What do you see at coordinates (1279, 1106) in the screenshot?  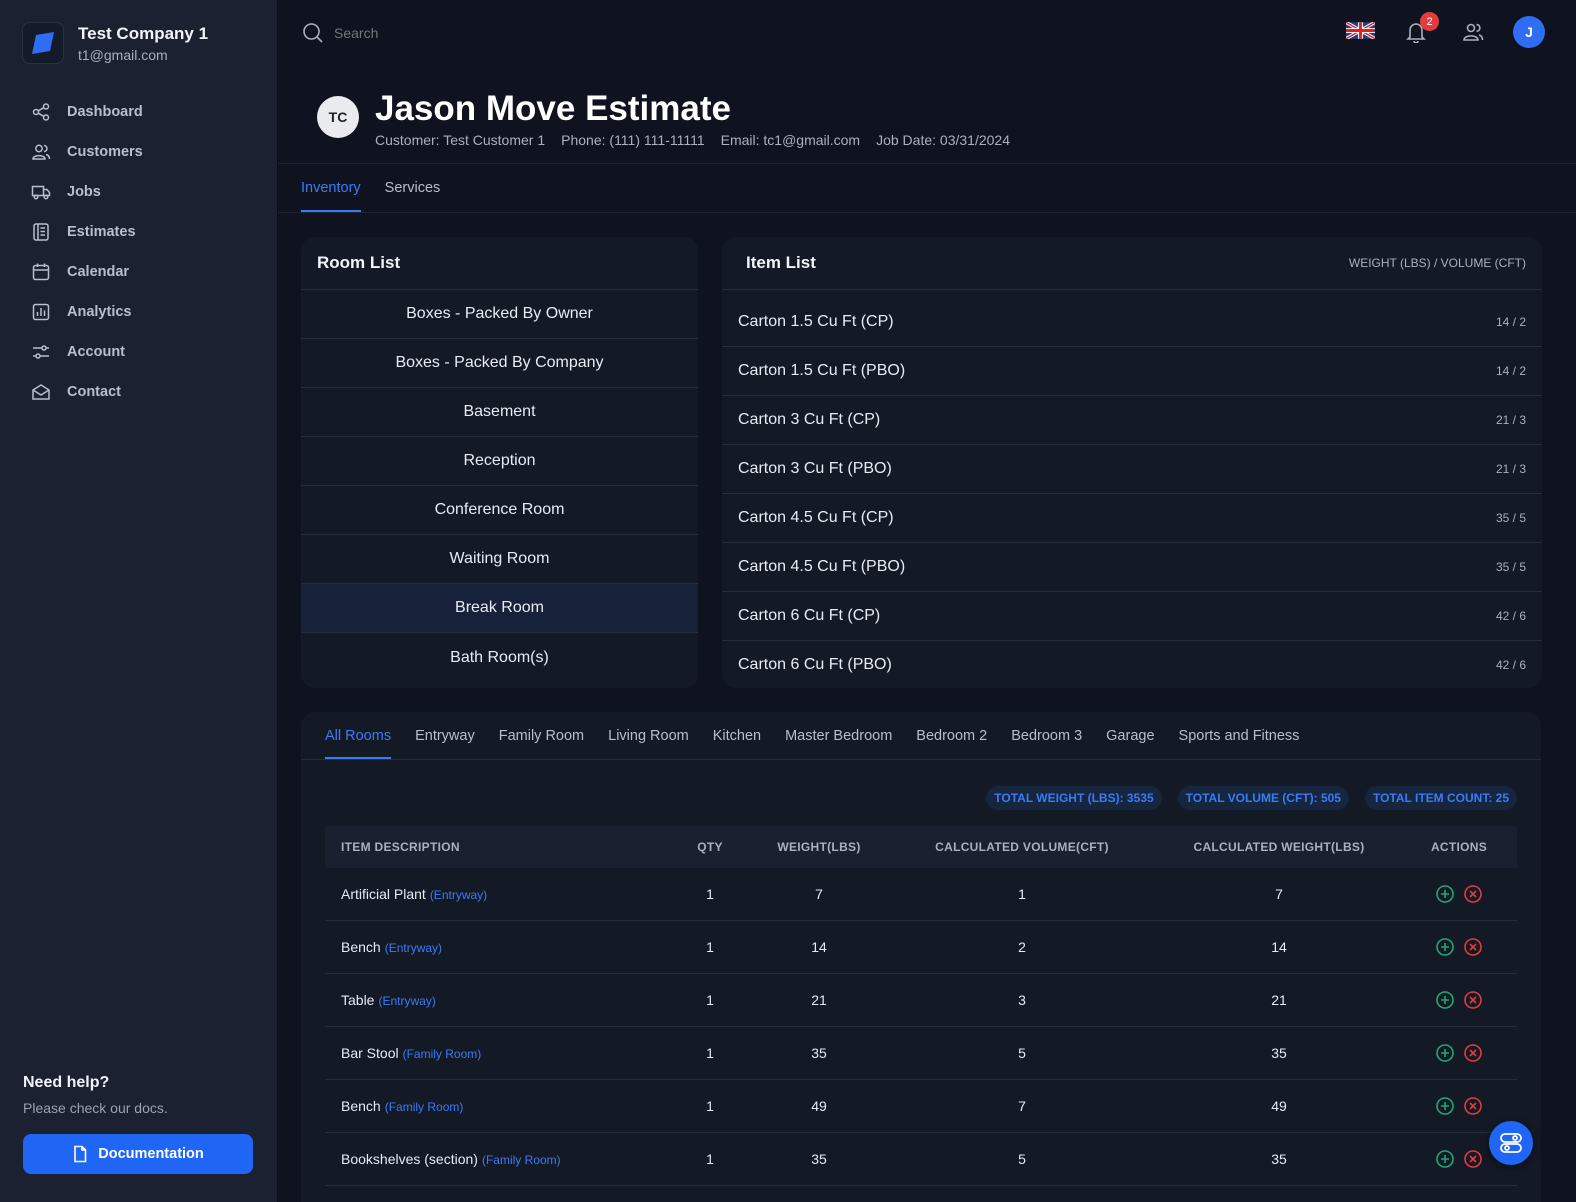 I see `item-calculated-weight: 49` at bounding box center [1279, 1106].